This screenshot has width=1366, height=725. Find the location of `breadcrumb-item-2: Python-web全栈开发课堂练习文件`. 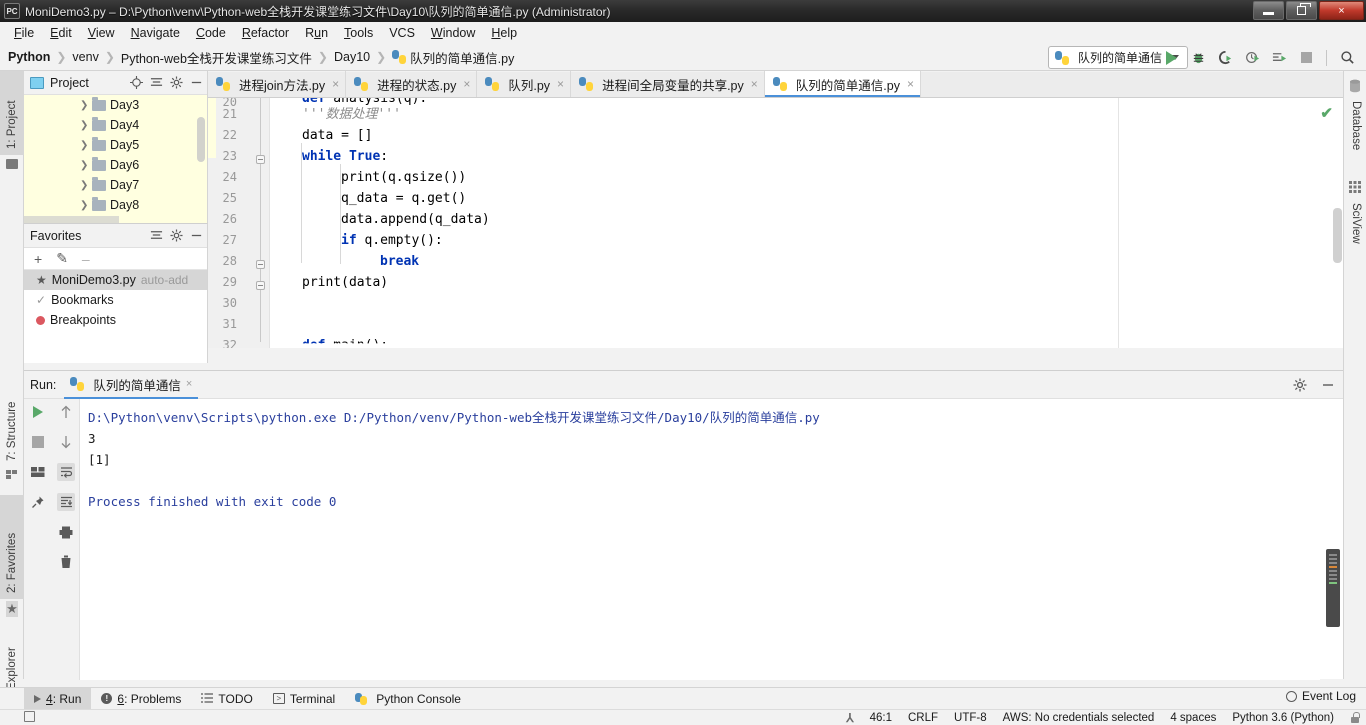

breadcrumb-item-2: Python-web全栈开发课堂练习文件 is located at coordinates (216, 57).